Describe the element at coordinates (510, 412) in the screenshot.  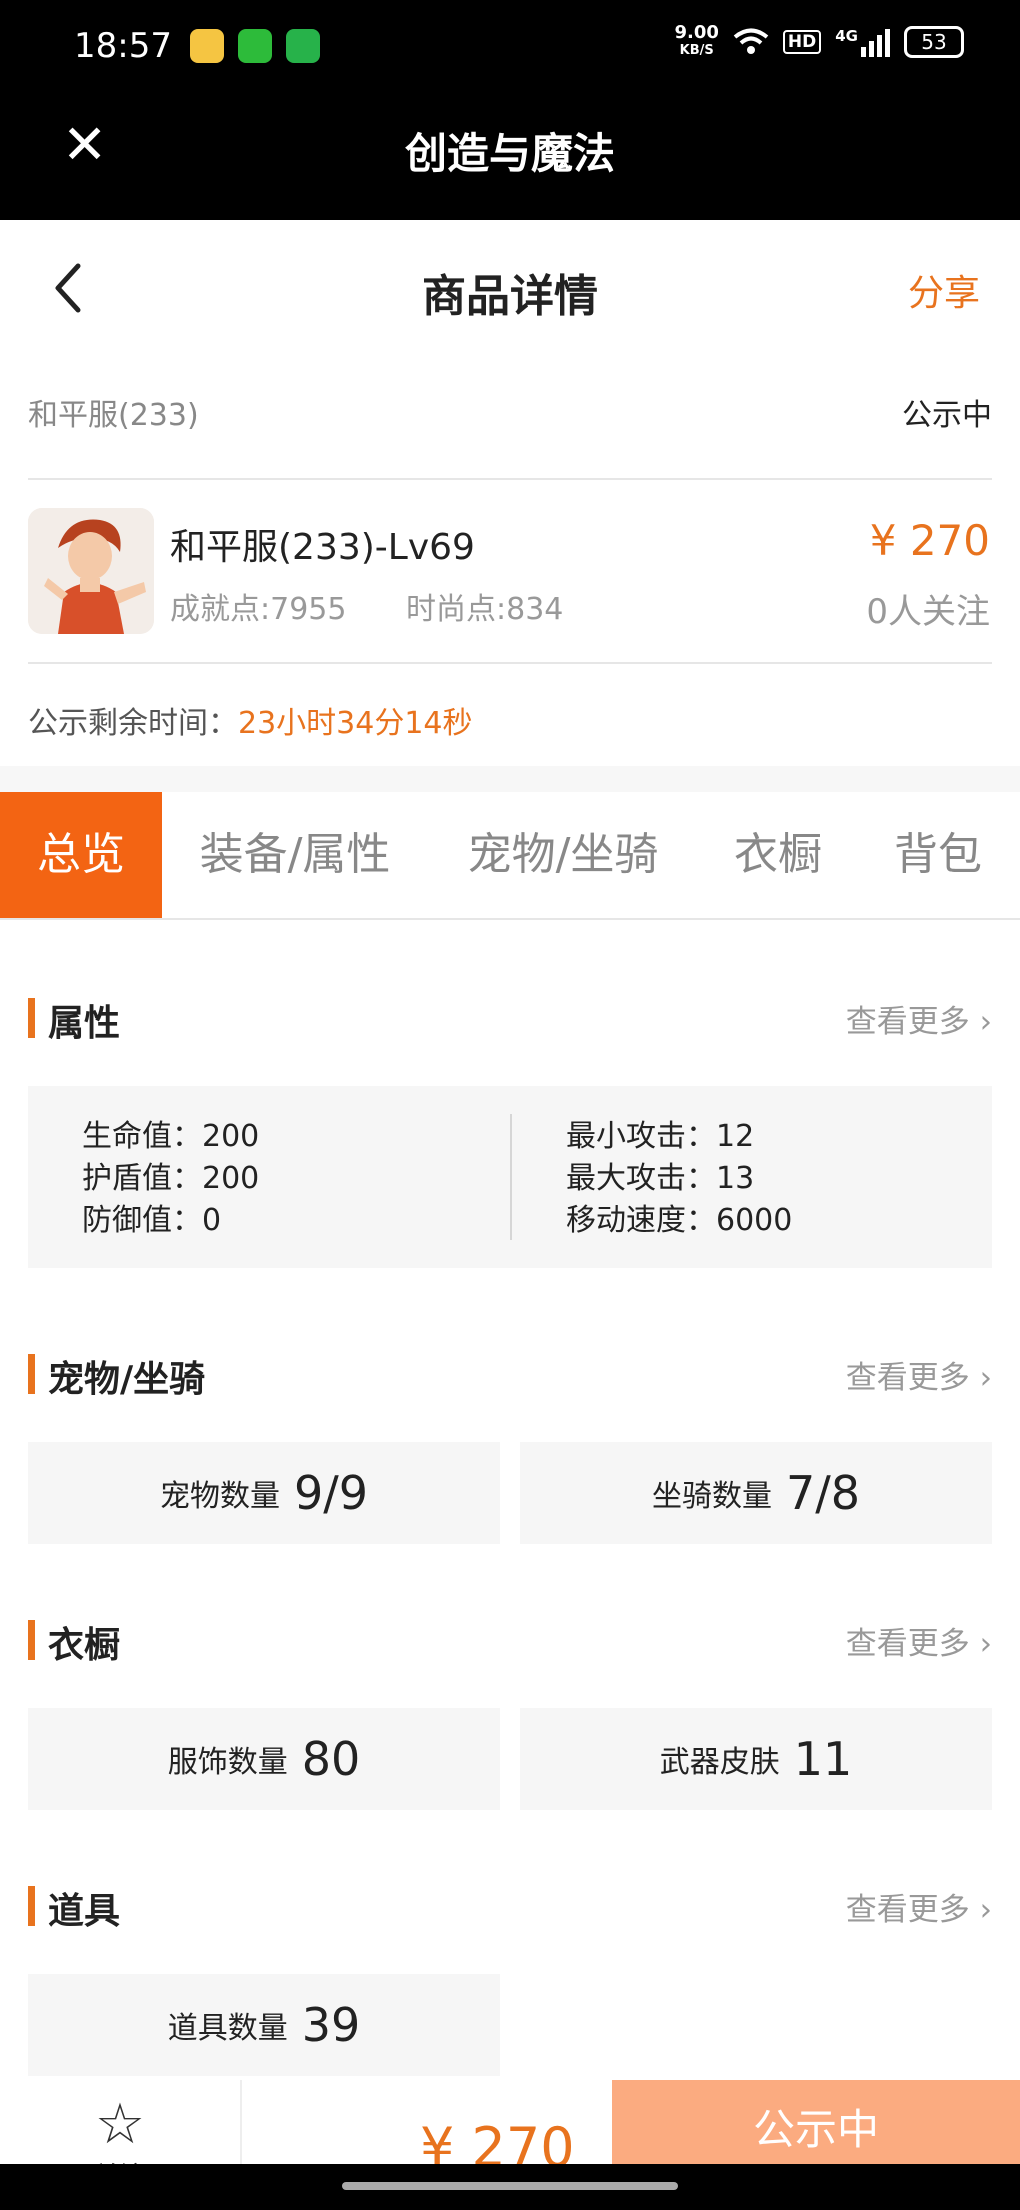
I see `product-header: 和平服(233) 公示中` at that location.